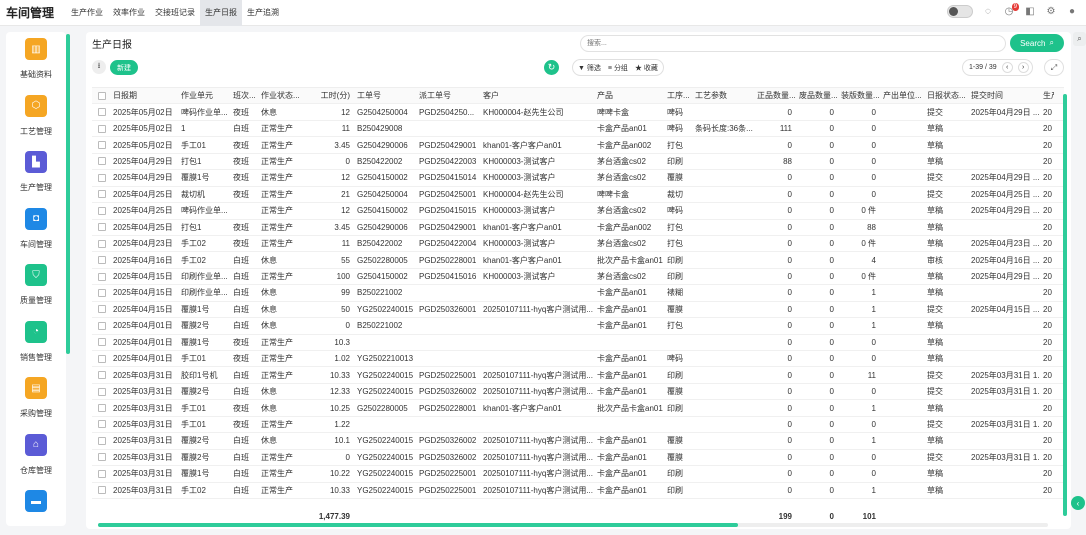  I want to click on column-header: 派工单号, so click(448, 95).